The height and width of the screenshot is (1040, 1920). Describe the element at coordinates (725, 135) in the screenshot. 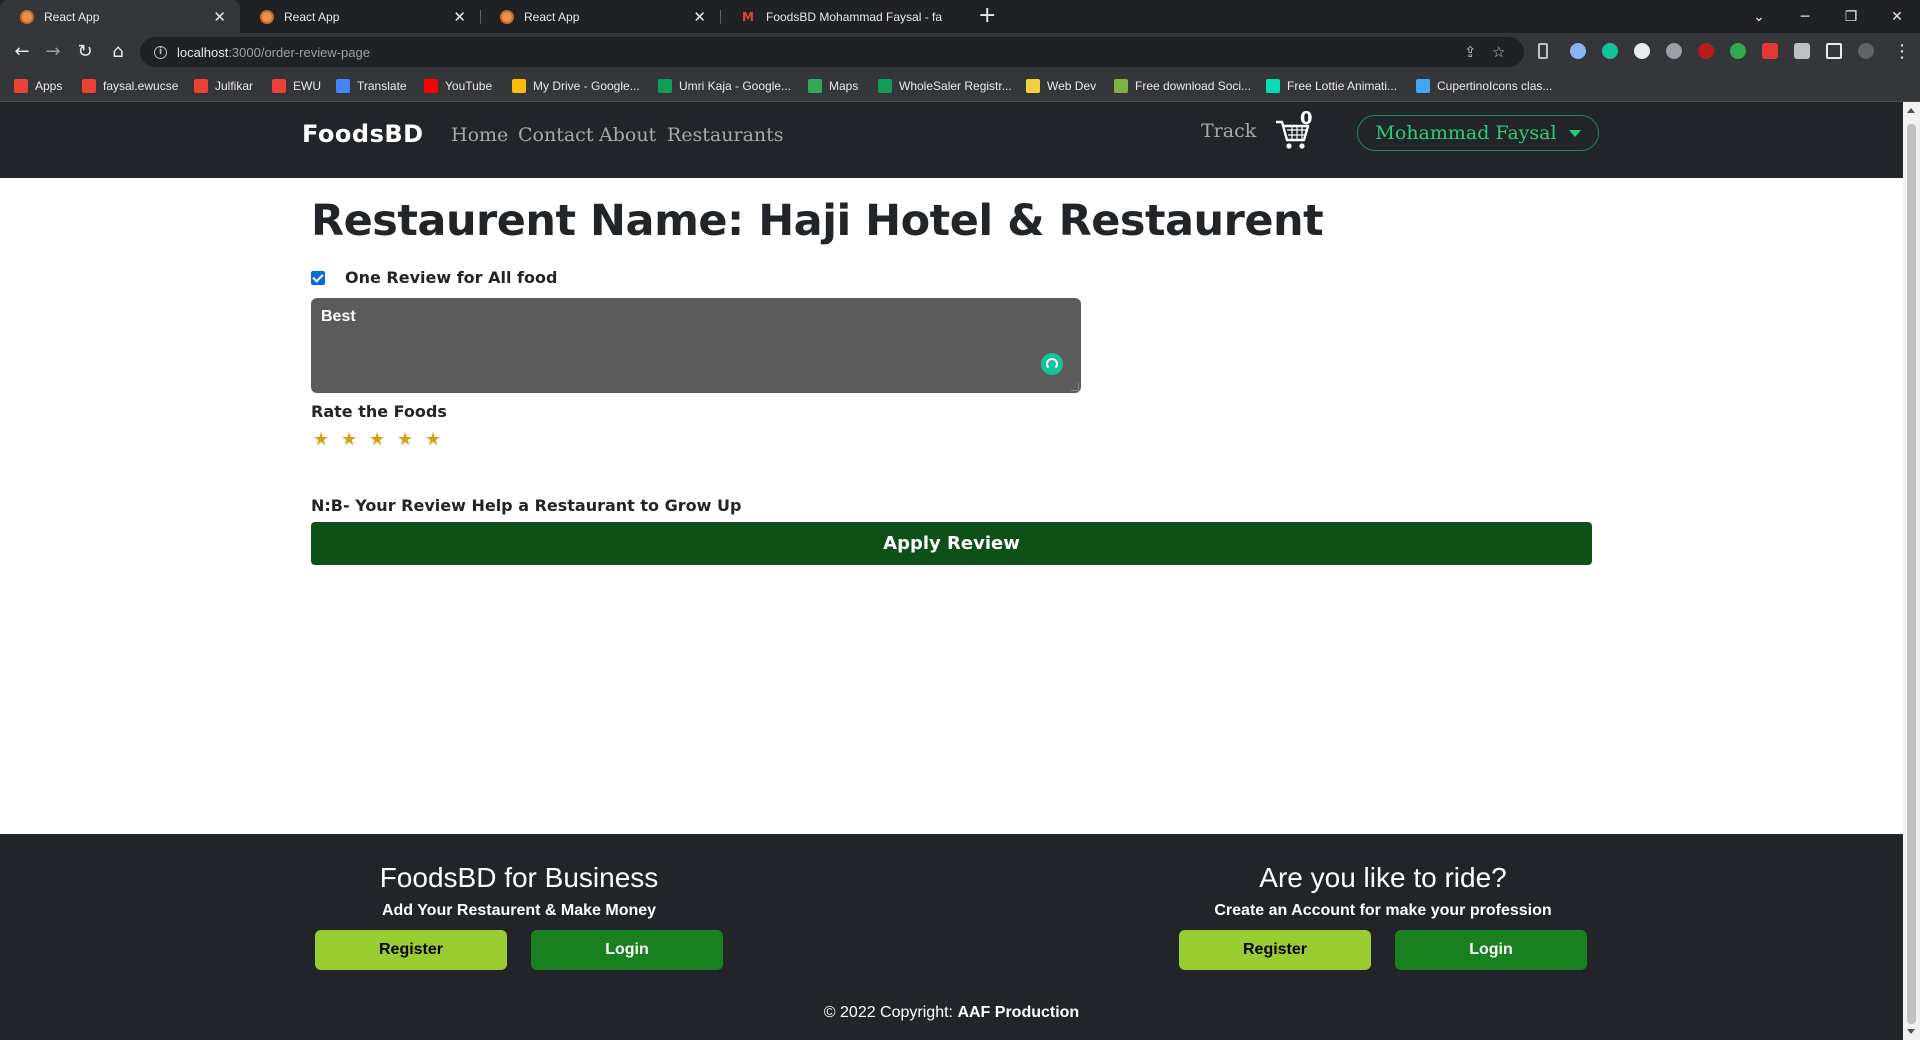

I see `nav-restaurants: Restaurants` at that location.